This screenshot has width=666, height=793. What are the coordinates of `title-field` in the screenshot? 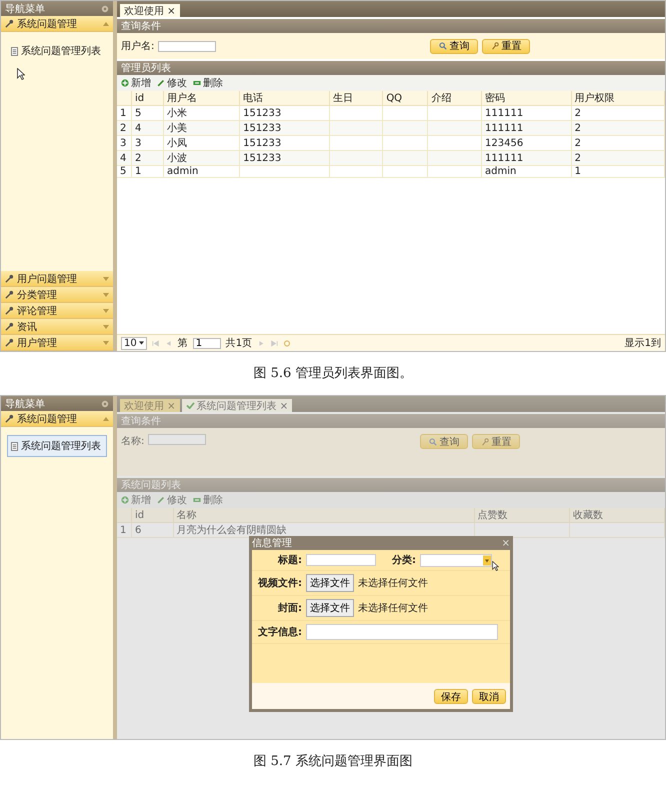 It's located at (341, 560).